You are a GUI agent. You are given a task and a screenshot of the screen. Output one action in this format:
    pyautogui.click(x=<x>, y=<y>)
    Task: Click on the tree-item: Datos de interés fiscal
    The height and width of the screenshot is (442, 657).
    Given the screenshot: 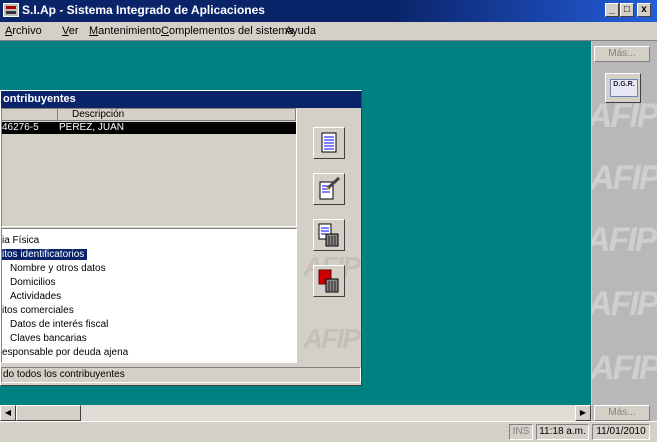 What is the action you would take?
    pyautogui.click(x=59, y=324)
    